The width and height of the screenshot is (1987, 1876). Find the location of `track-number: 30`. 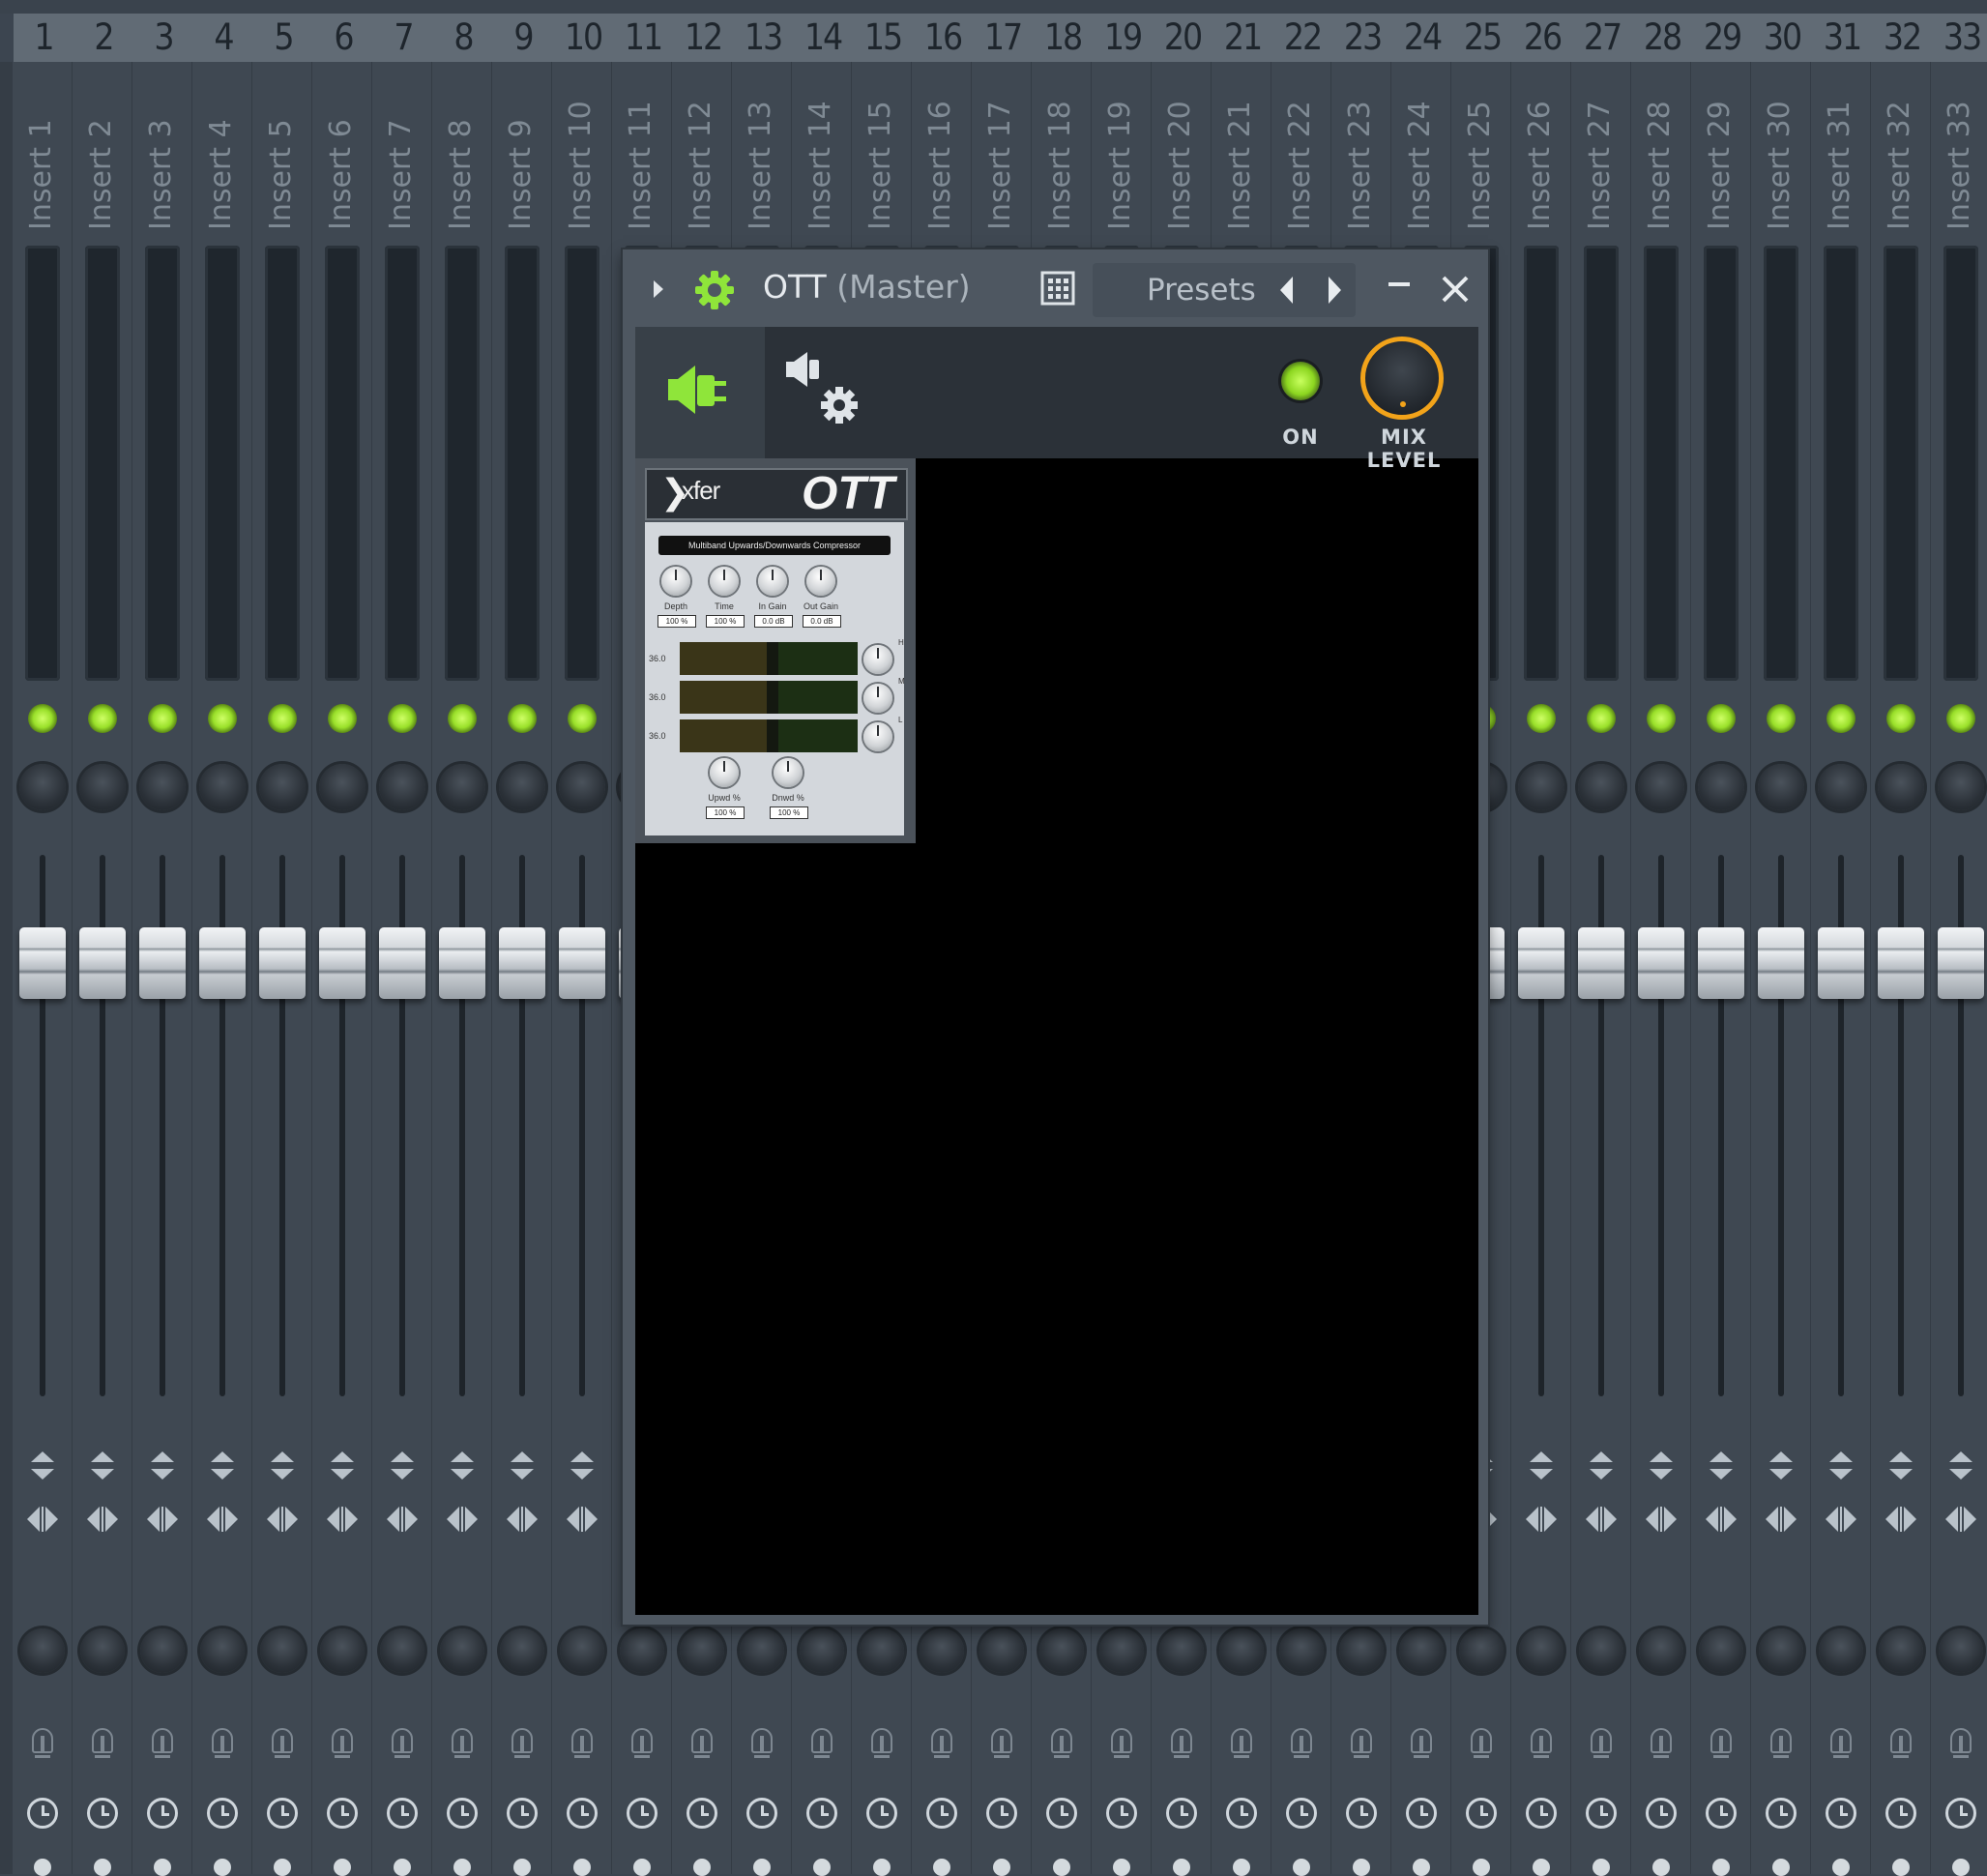

track-number: 30 is located at coordinates (1782, 38).